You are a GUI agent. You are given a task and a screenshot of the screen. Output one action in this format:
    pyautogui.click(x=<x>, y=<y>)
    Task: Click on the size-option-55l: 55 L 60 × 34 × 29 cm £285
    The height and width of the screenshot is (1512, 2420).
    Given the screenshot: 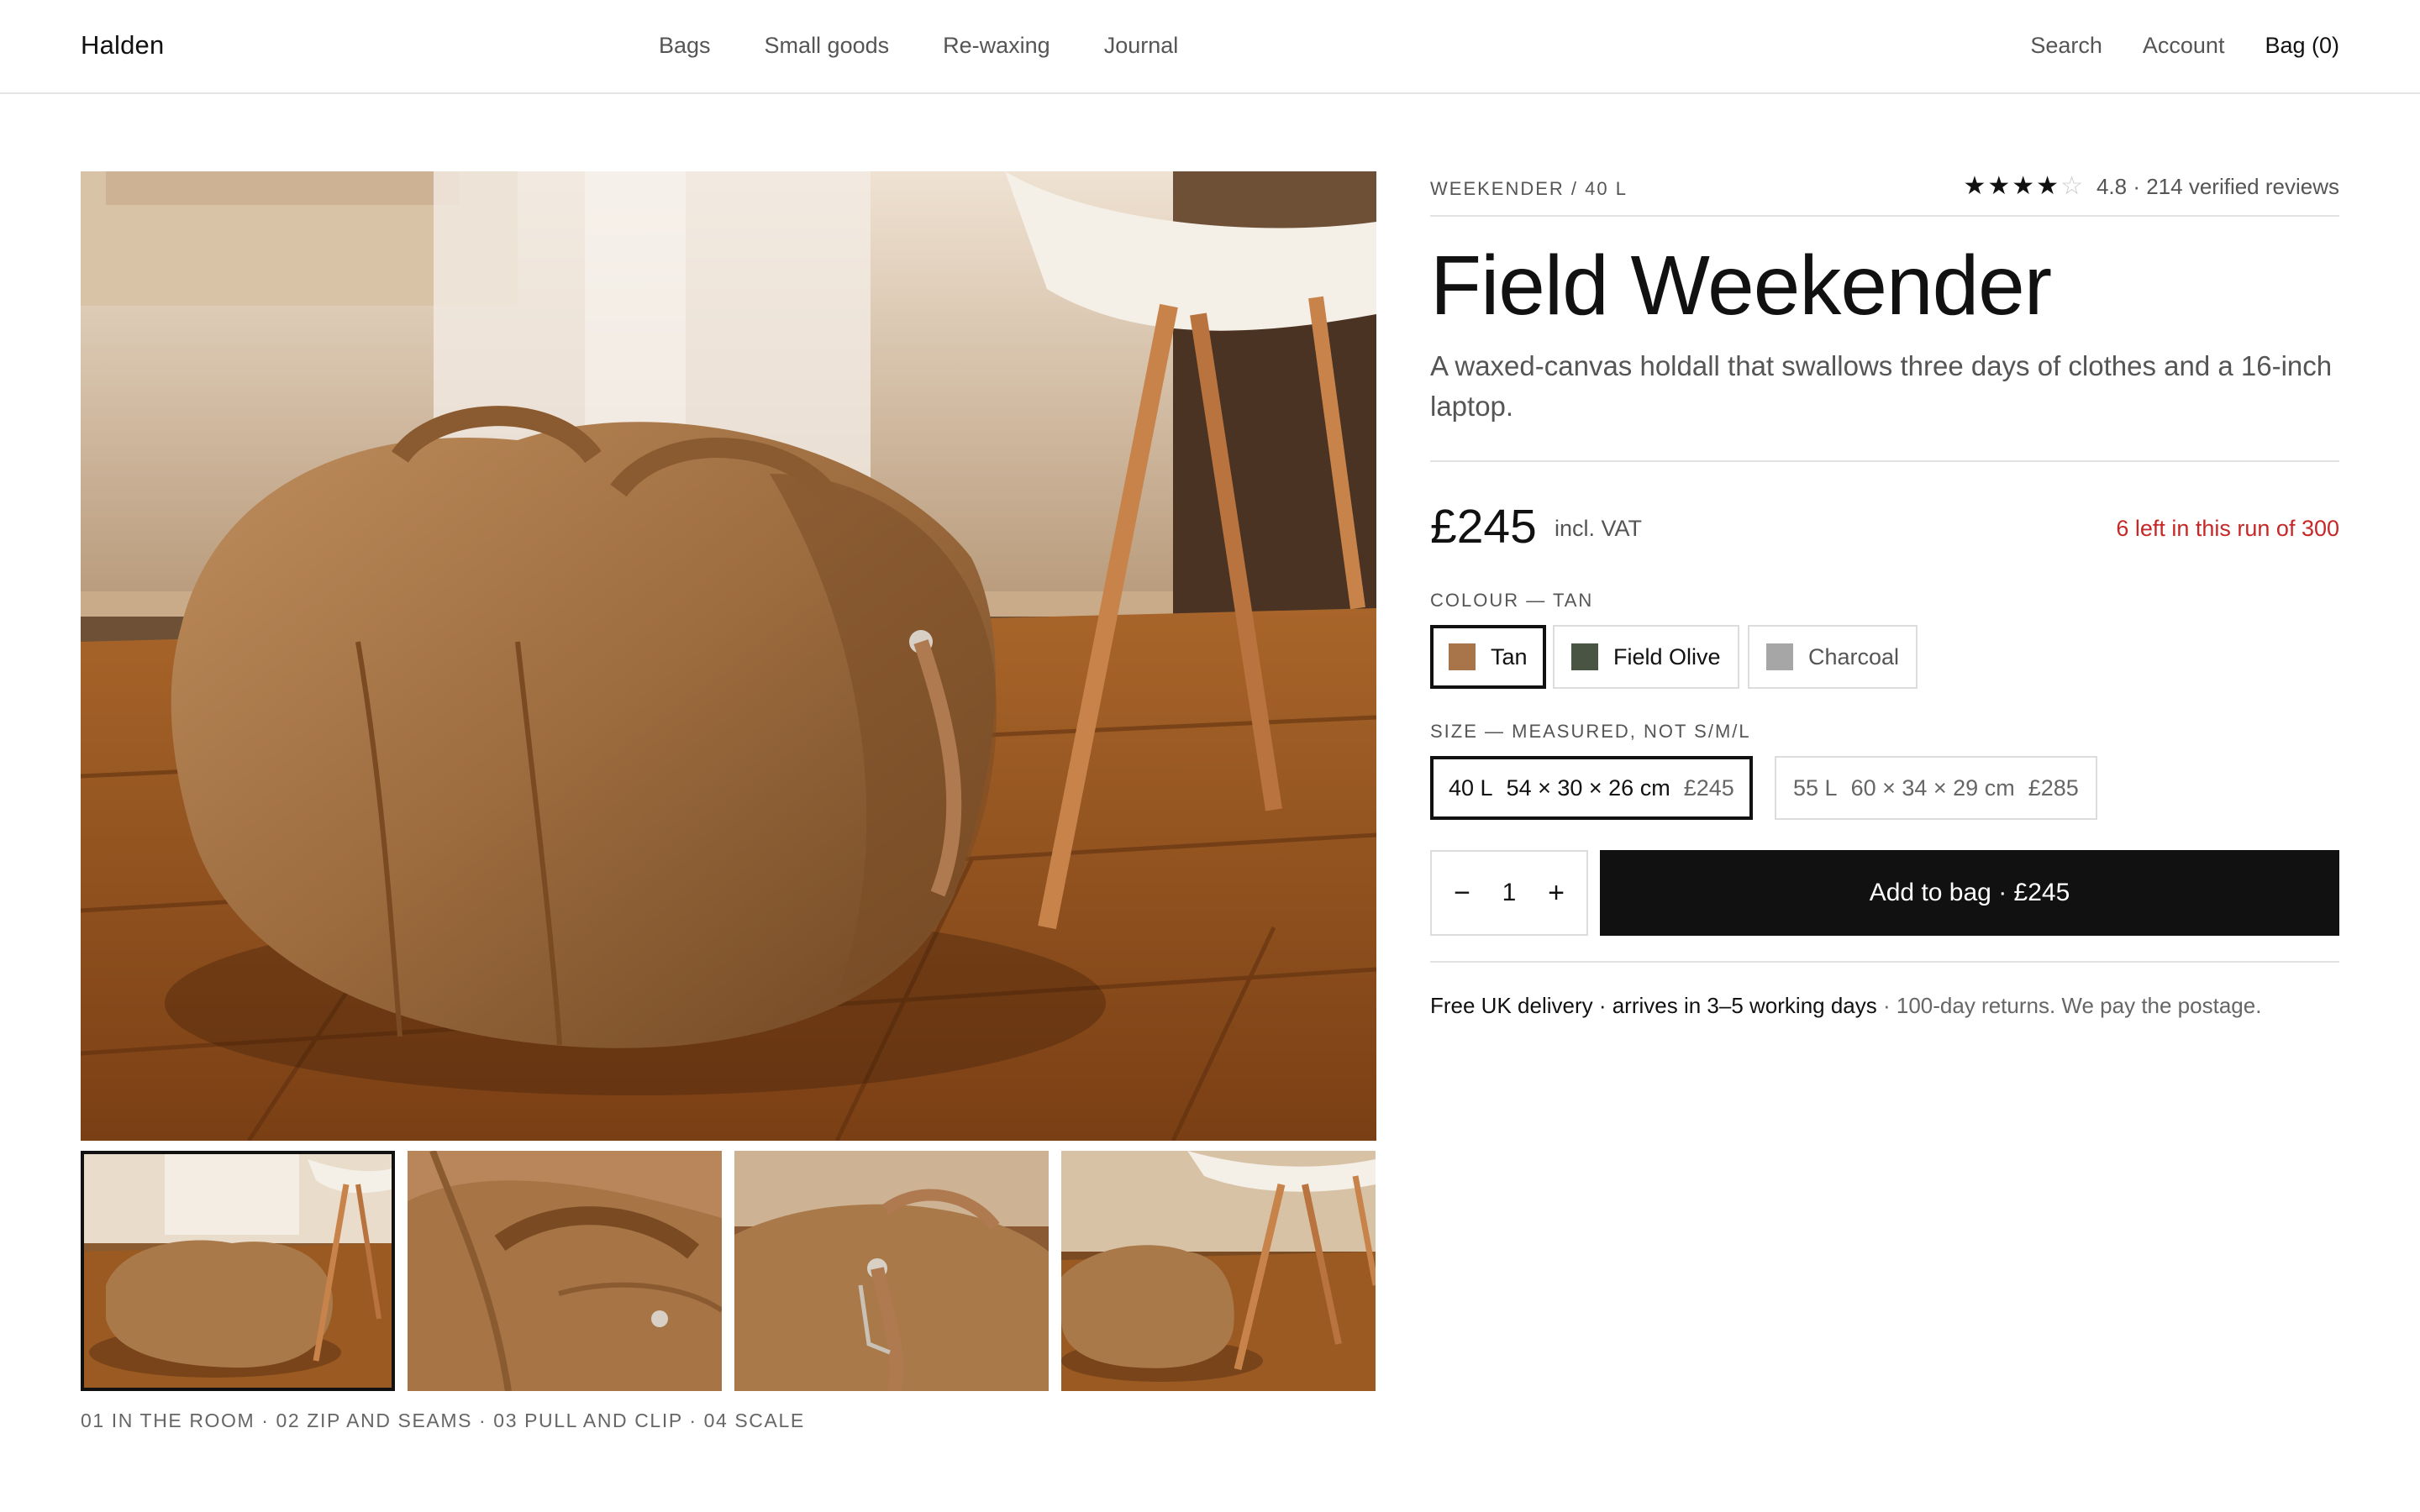 What is the action you would take?
    pyautogui.click(x=1936, y=788)
    